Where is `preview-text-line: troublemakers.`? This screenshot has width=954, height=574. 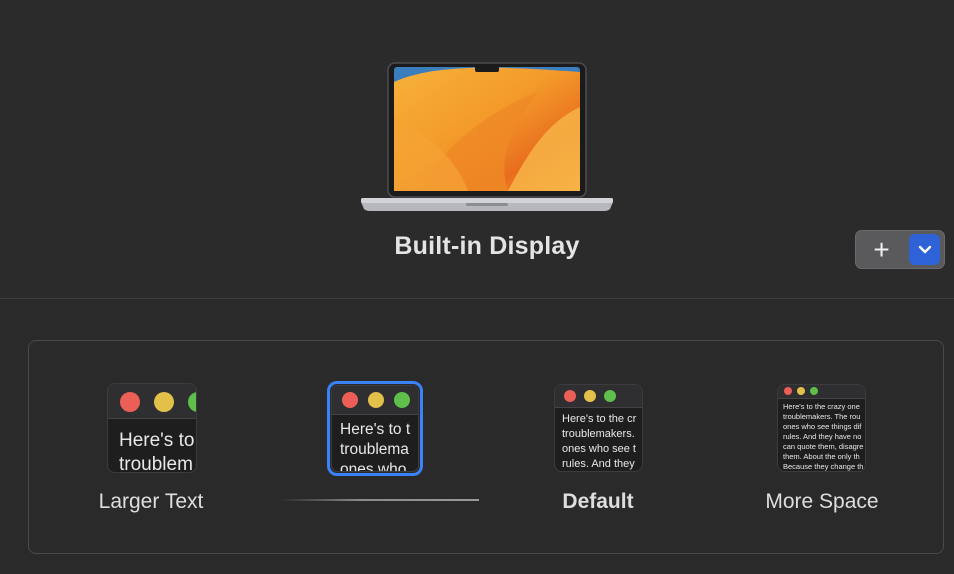 preview-text-line: troublemakers. is located at coordinates (598, 434).